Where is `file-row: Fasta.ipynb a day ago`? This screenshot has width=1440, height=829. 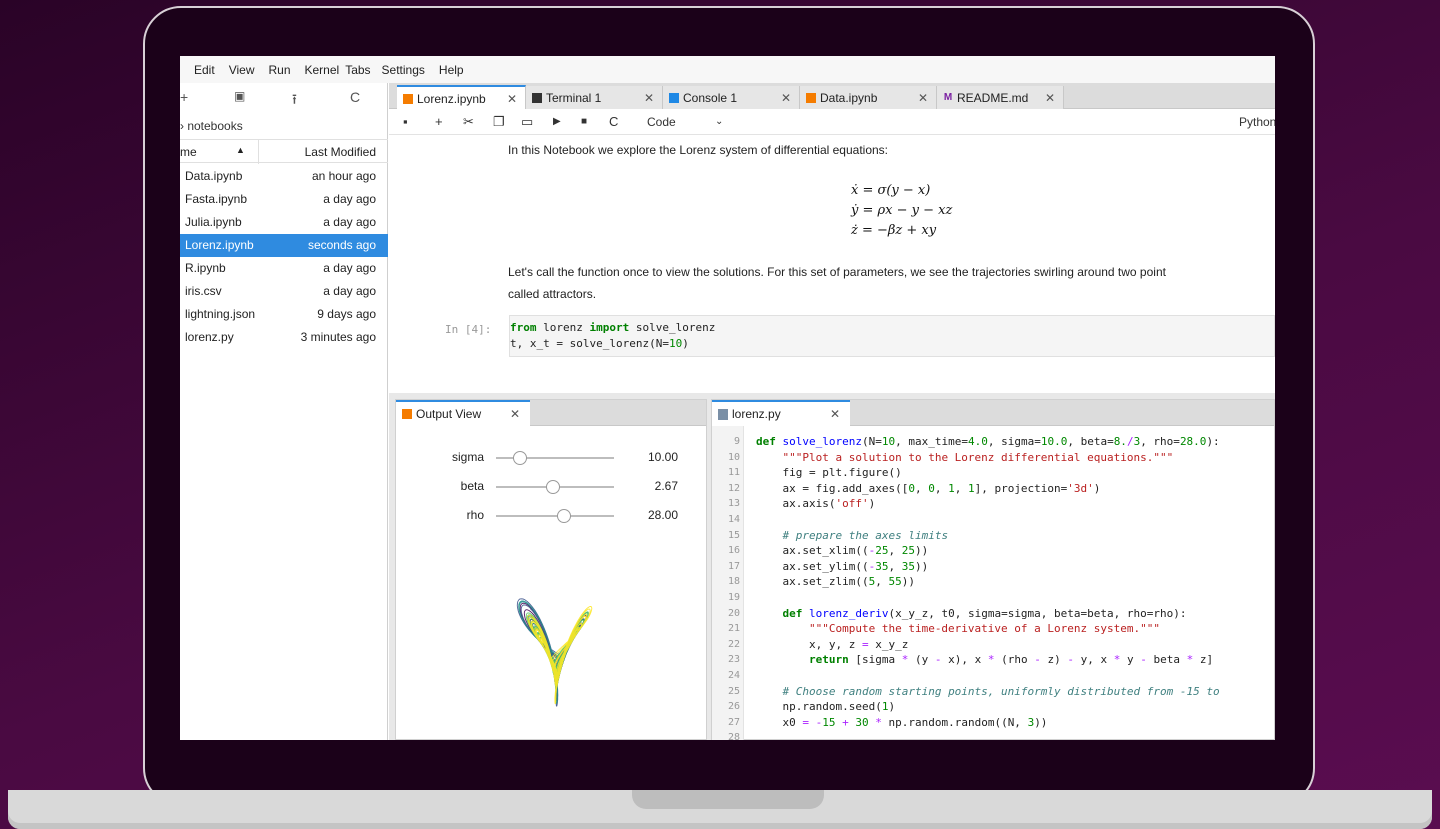
file-row: Fasta.ipynb a day ago is located at coordinates (284, 199).